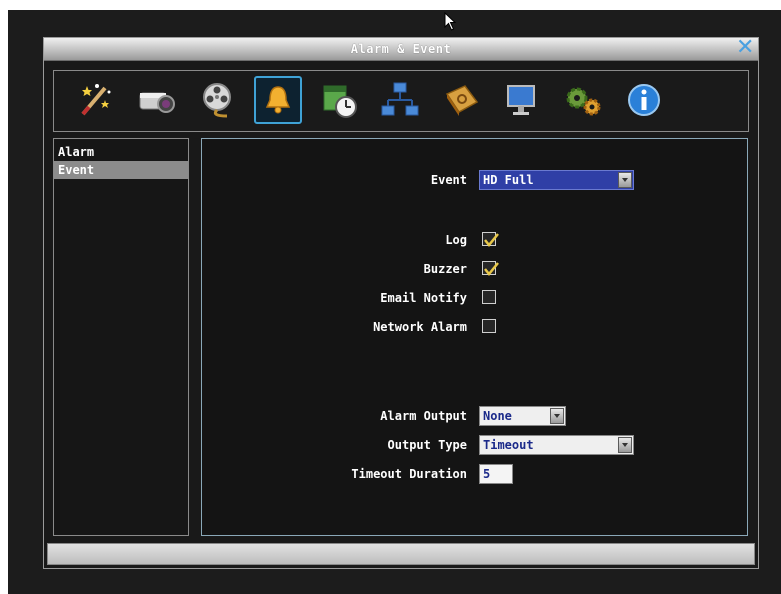 The height and width of the screenshot is (594, 781). What do you see at coordinates (508, 445) in the screenshot?
I see `output-type-value: Timeout` at bounding box center [508, 445].